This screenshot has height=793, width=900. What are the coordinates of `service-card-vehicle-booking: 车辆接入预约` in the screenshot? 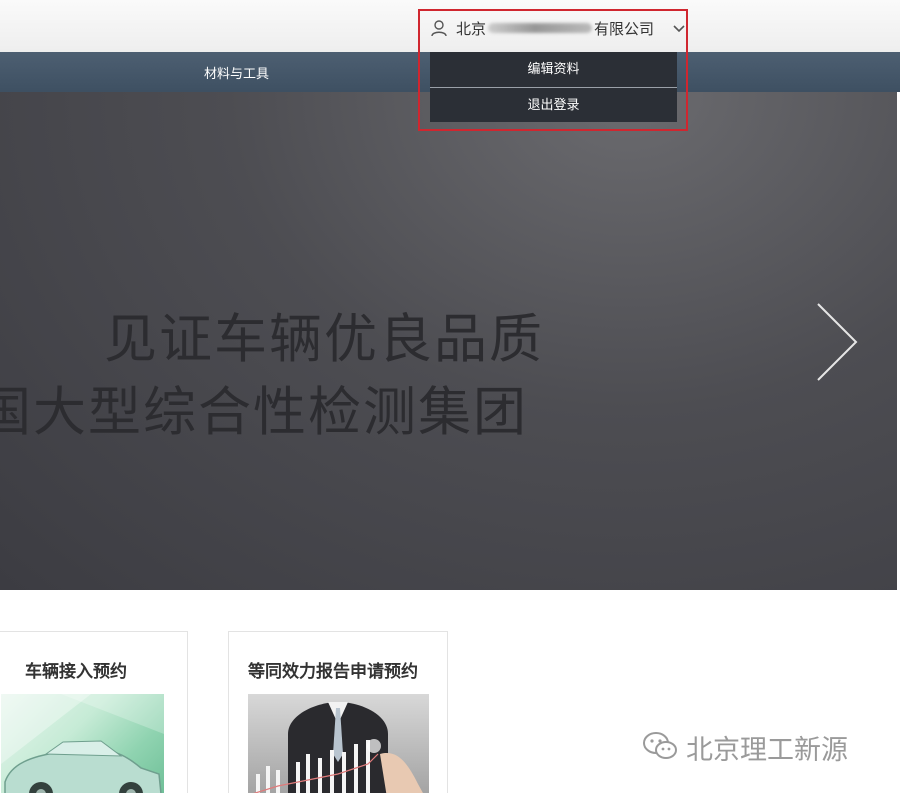 It's located at (94, 712).